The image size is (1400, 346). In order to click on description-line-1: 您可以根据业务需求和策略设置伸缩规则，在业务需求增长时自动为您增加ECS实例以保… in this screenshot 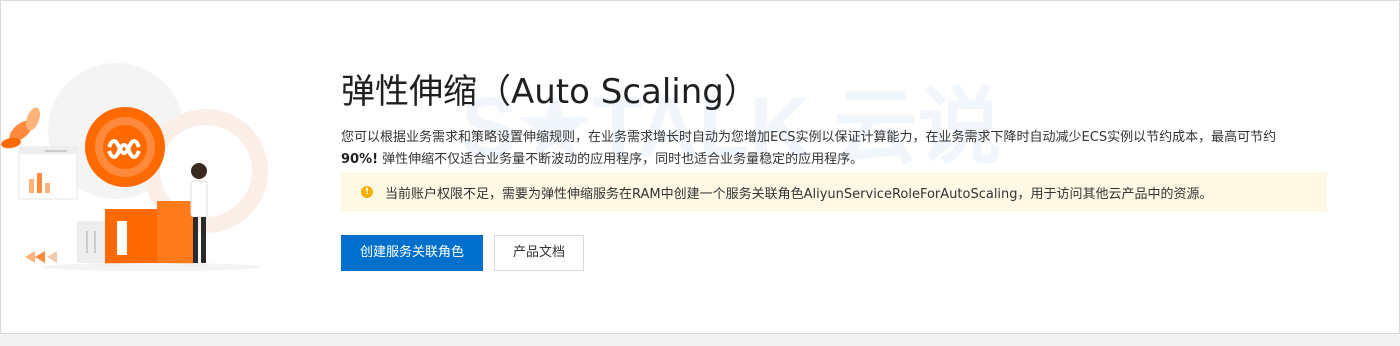, I will do `click(809, 137)`.